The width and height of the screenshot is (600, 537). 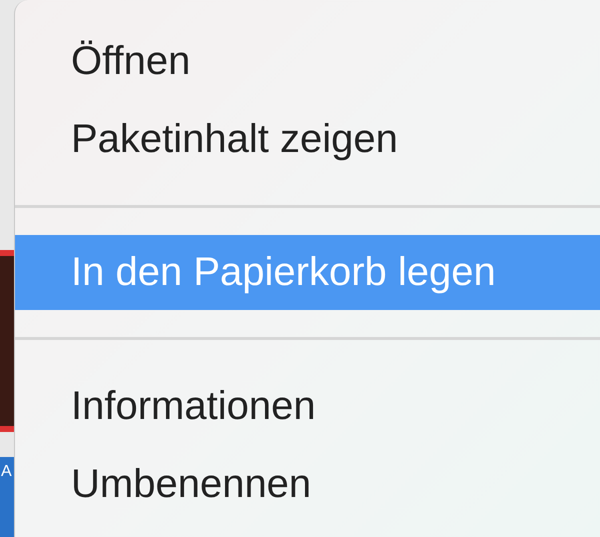 I want to click on icon-label: A, so click(x=6, y=471).